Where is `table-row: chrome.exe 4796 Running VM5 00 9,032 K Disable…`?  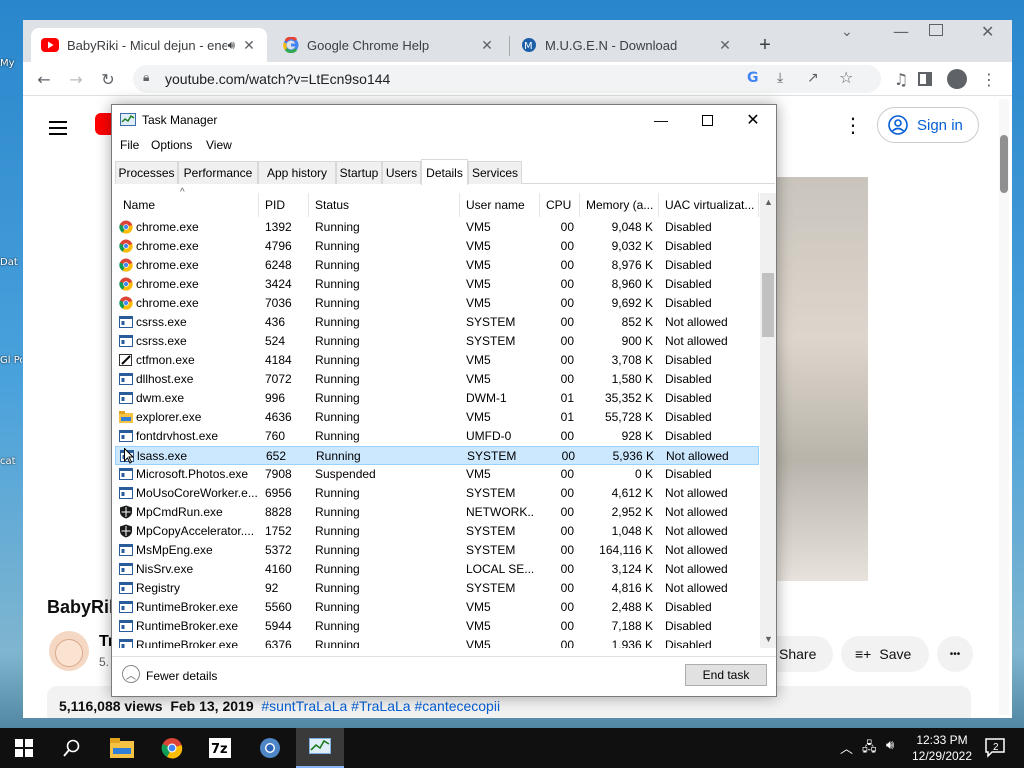 table-row: chrome.exe 4796 Running VM5 00 9,032 K Disable… is located at coordinates (437, 246).